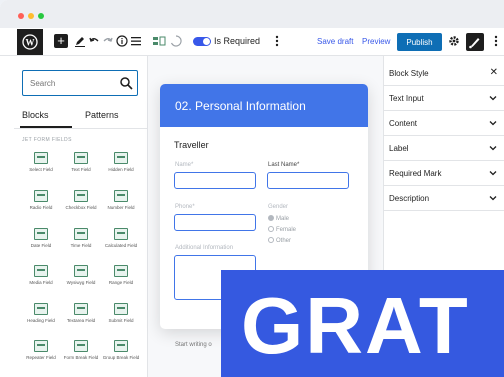 This screenshot has width=504, height=377. What do you see at coordinates (41, 16) in the screenshot?
I see `maximize-window-dot` at bounding box center [41, 16].